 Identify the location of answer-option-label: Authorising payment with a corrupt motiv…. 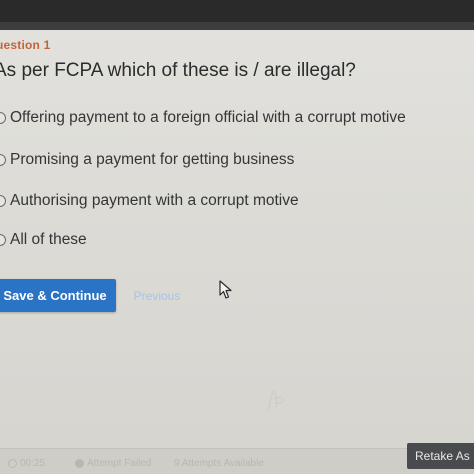
(154, 200).